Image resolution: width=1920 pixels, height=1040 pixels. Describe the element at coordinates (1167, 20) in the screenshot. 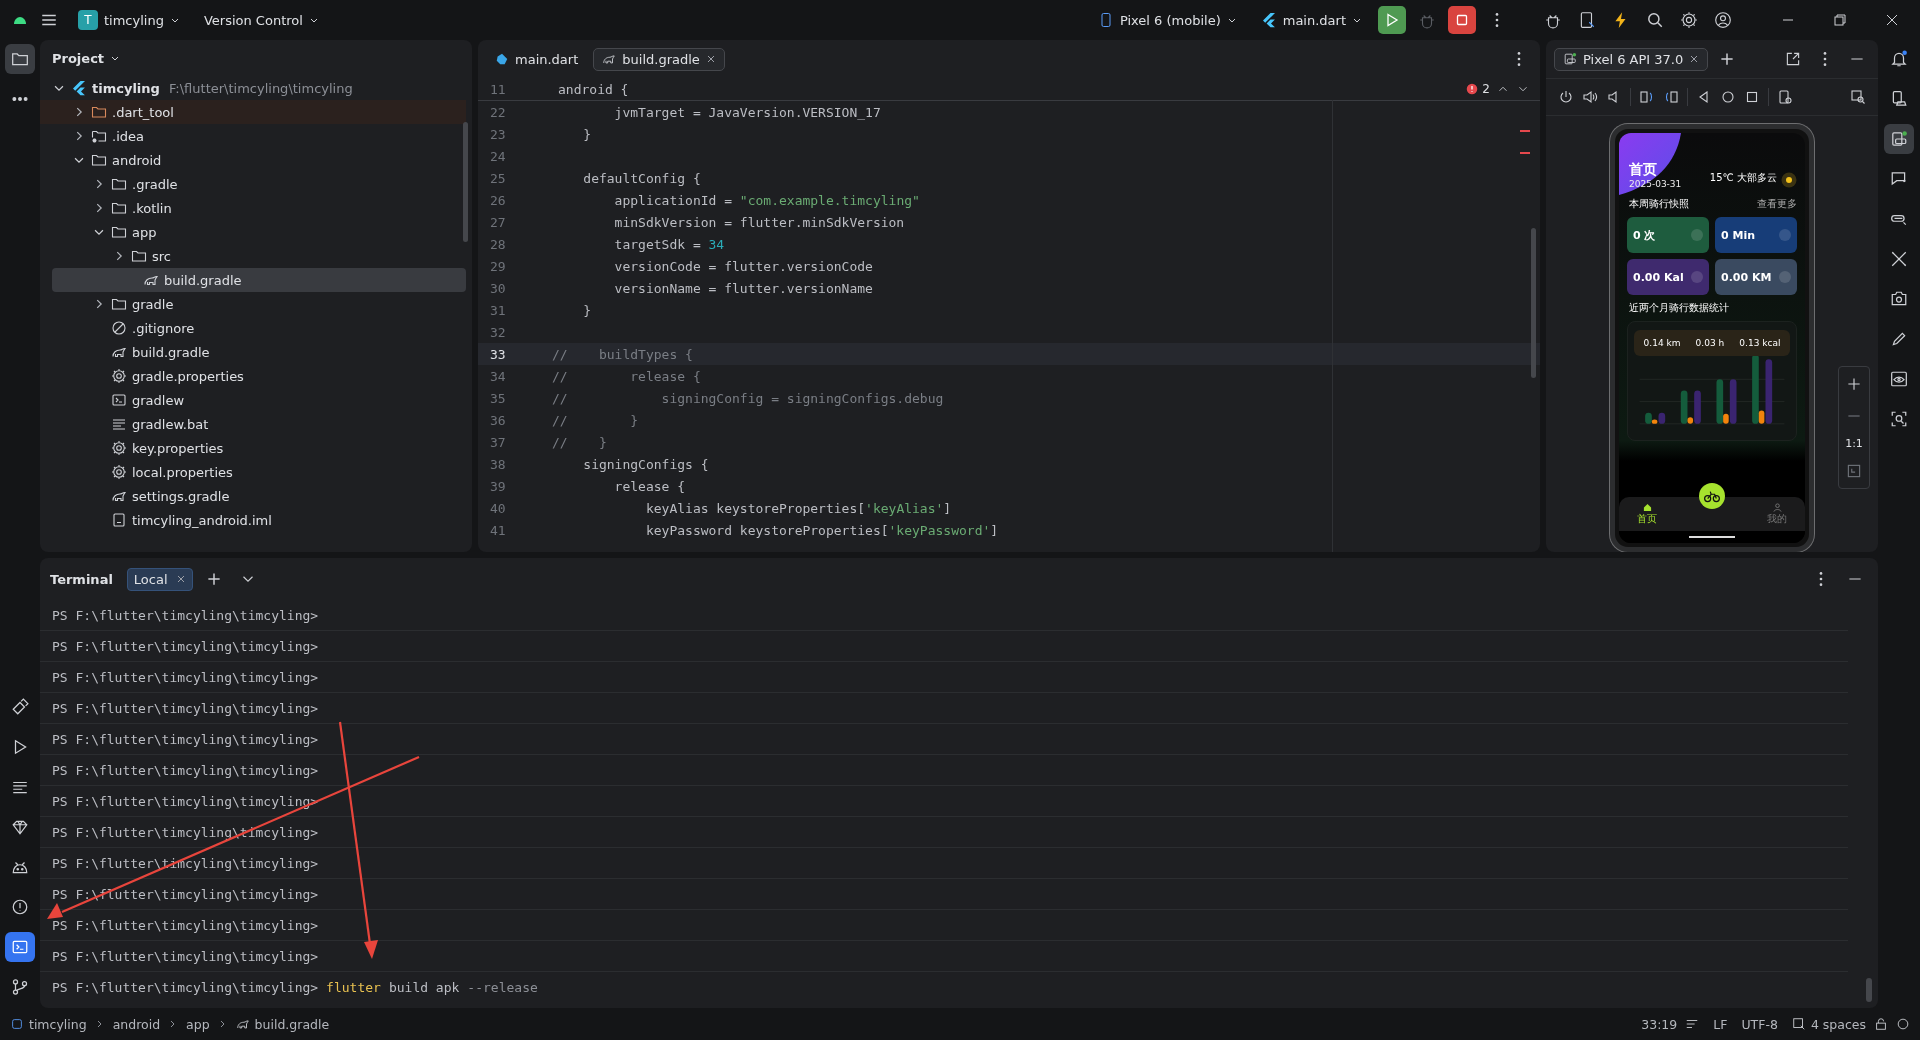

I see `device-selector: Pixel 6 (mobile)` at that location.